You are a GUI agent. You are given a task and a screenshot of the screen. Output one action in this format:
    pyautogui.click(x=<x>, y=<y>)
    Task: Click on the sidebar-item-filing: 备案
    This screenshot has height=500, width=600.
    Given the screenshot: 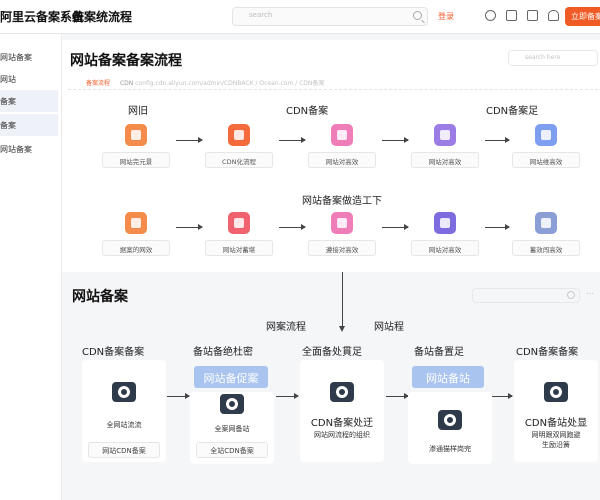 What is the action you would take?
    pyautogui.click(x=29, y=101)
    